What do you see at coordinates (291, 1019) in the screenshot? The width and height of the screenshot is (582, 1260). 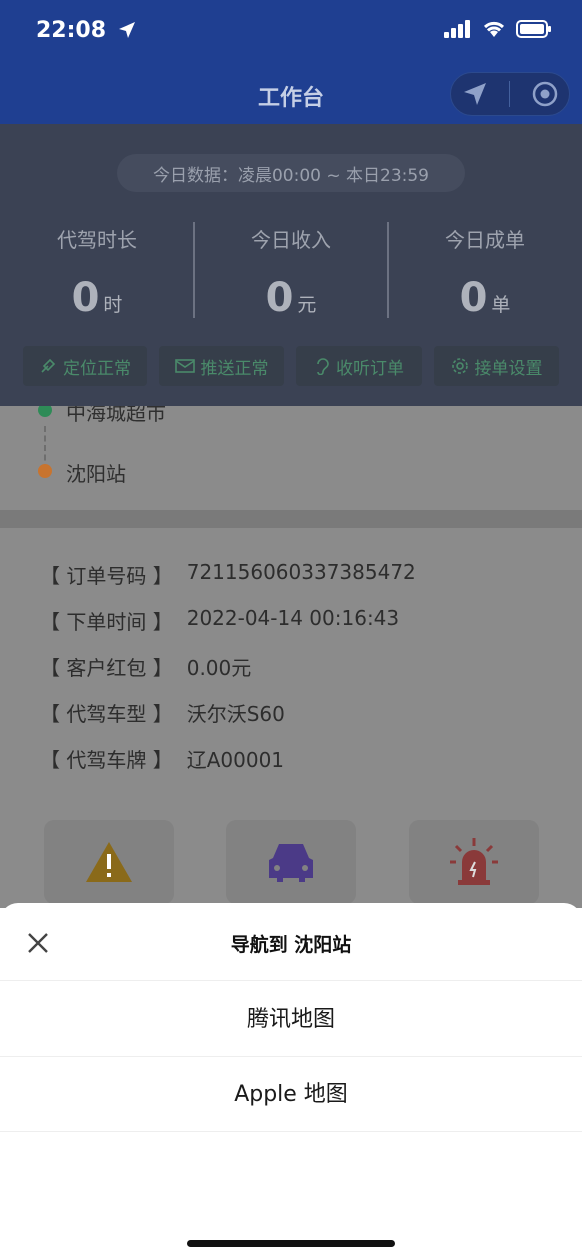 I see `option-tencent-map: 腾讯地图` at bounding box center [291, 1019].